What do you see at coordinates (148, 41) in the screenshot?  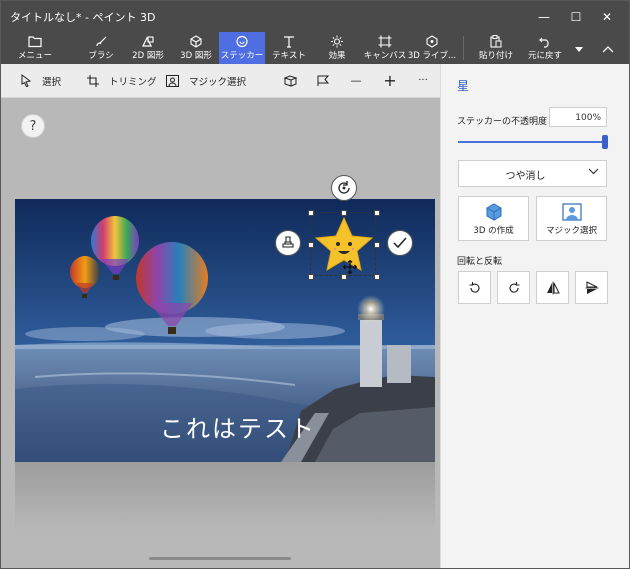 I see `shapes-2d-icon` at bounding box center [148, 41].